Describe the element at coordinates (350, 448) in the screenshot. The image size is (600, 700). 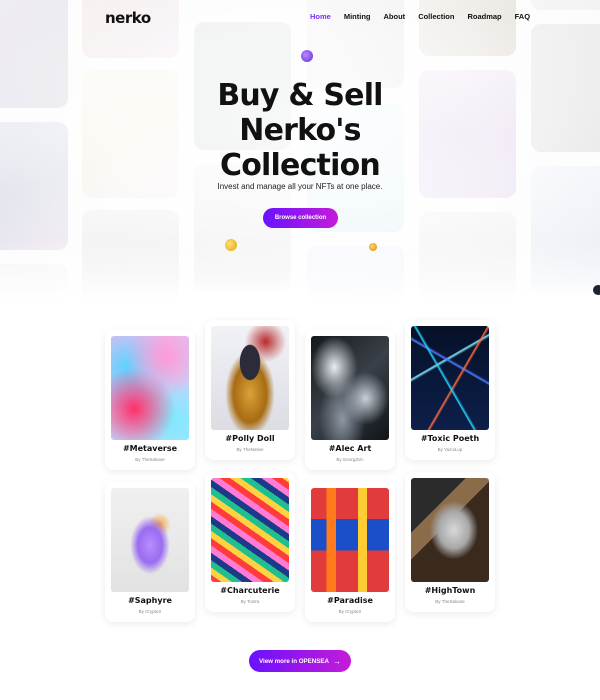
I see `nft-title: #Alec Art` at that location.